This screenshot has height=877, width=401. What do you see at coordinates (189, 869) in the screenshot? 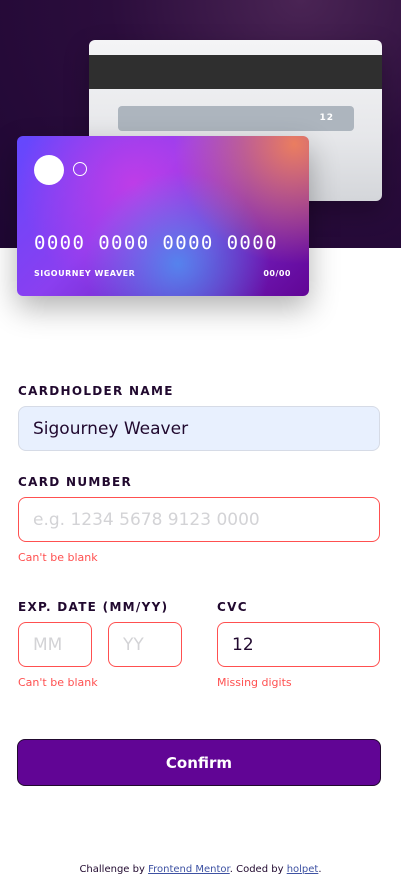
I see `frontend-mentor-link: Frontend Mentor` at bounding box center [189, 869].